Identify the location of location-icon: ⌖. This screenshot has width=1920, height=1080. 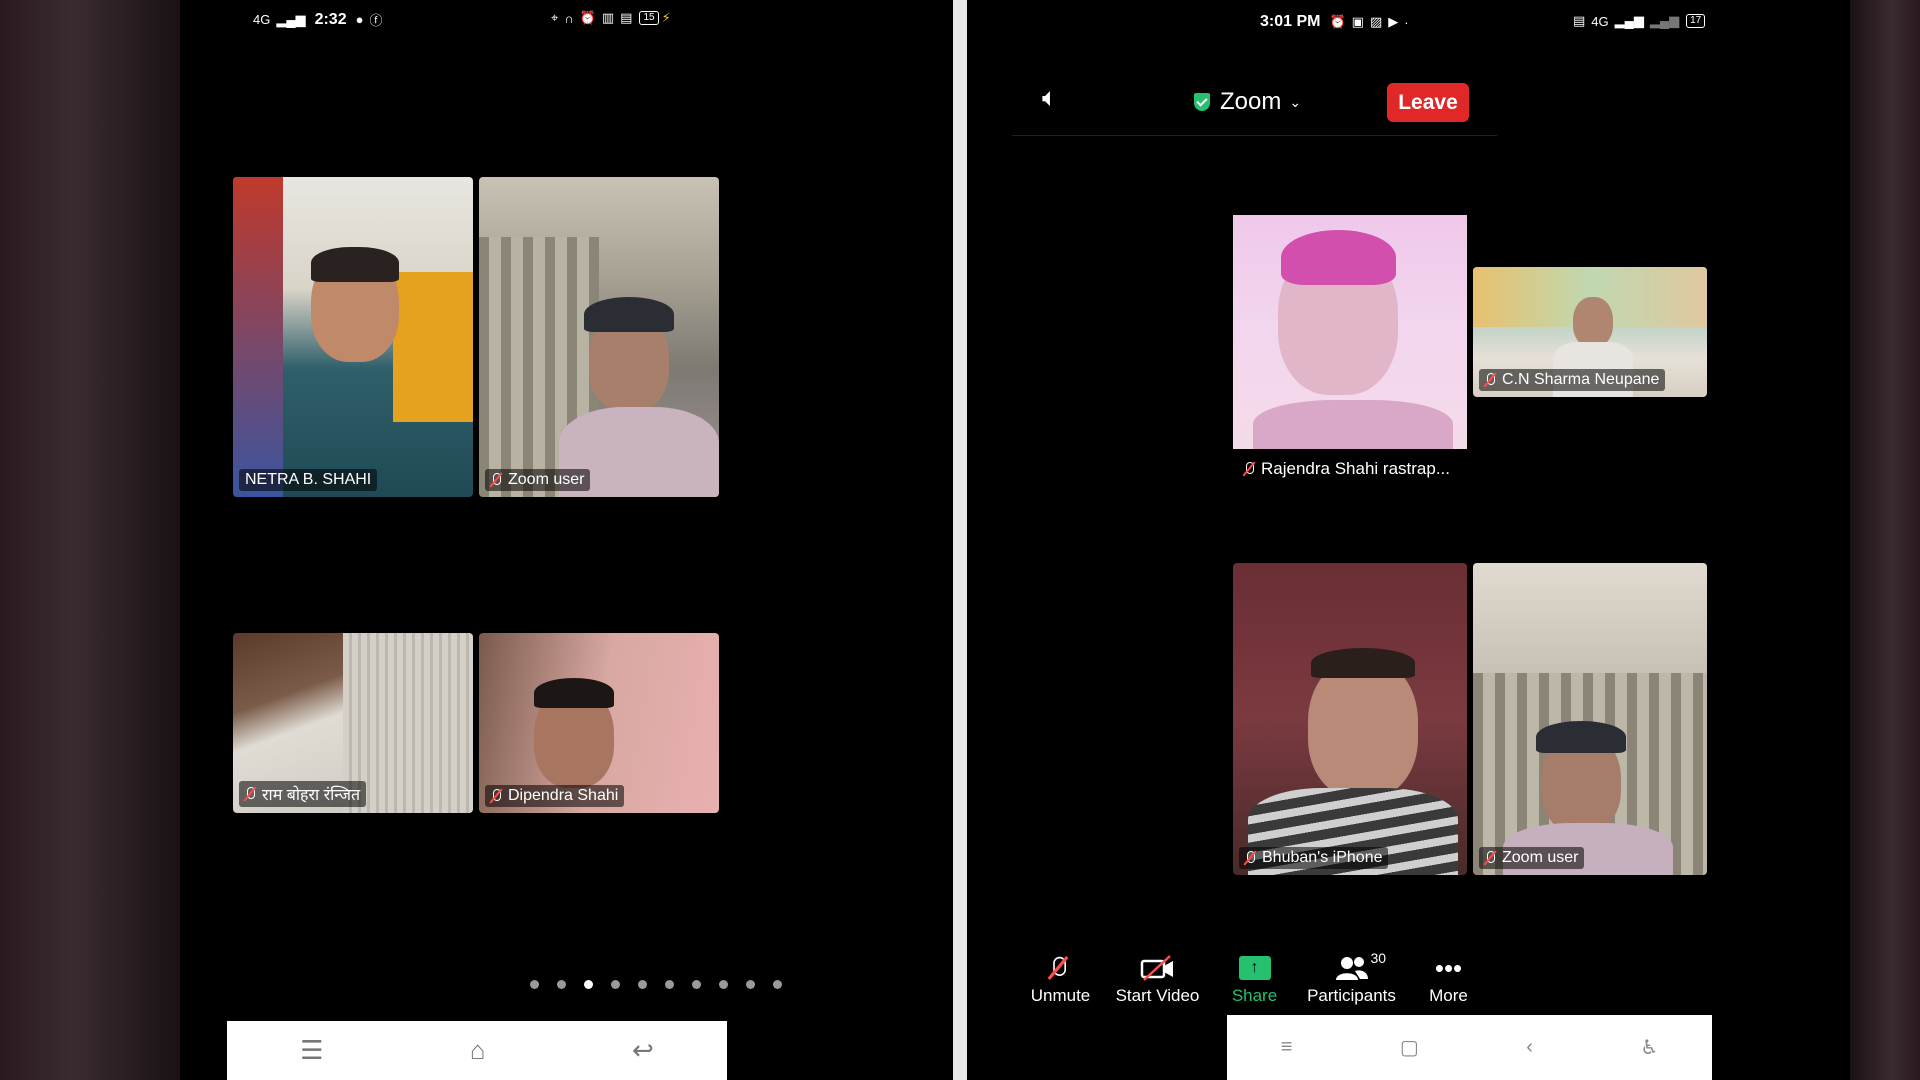
(555, 17).